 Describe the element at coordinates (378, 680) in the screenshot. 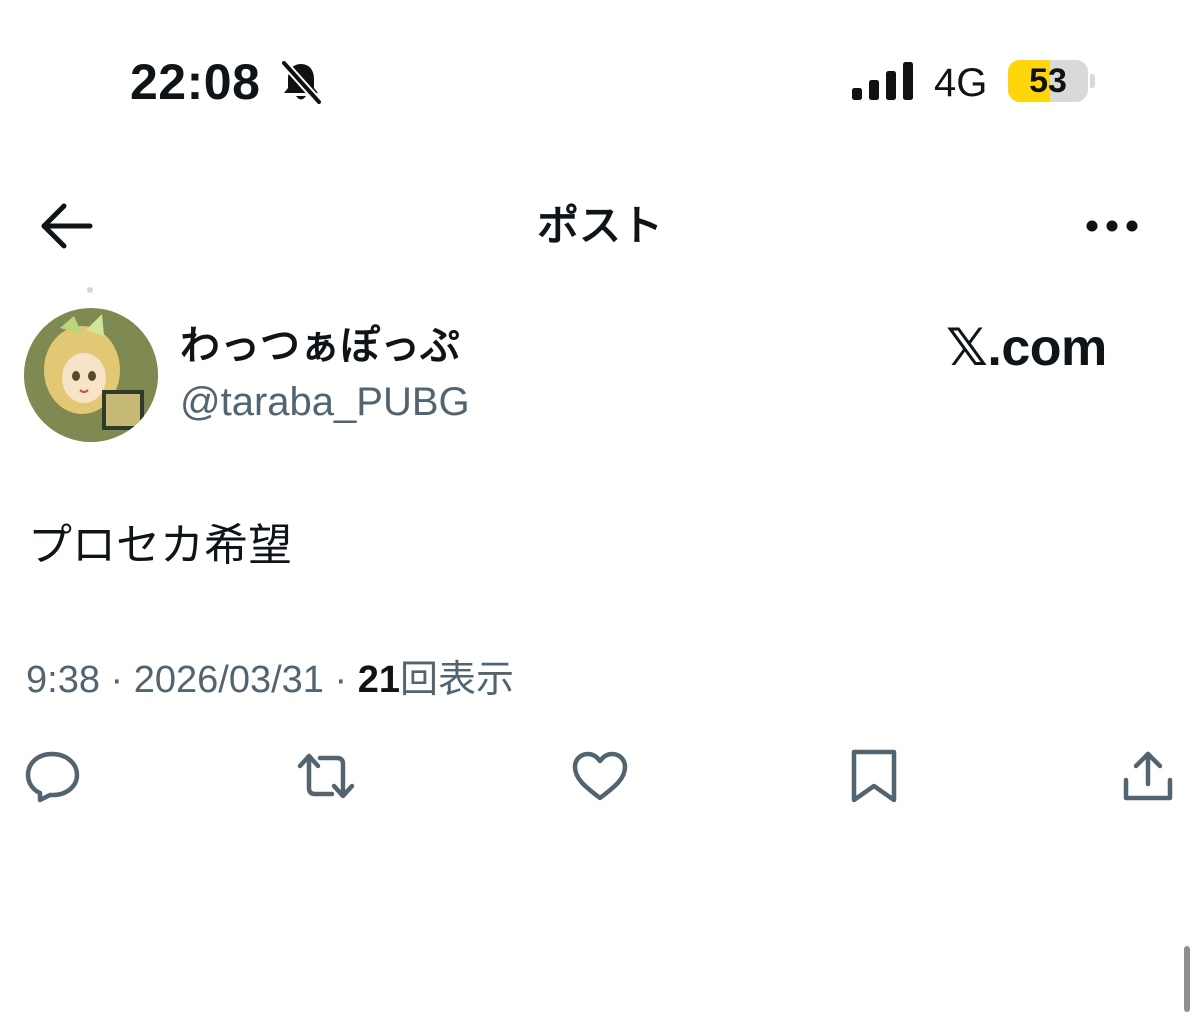

I see `views-count: 21` at that location.